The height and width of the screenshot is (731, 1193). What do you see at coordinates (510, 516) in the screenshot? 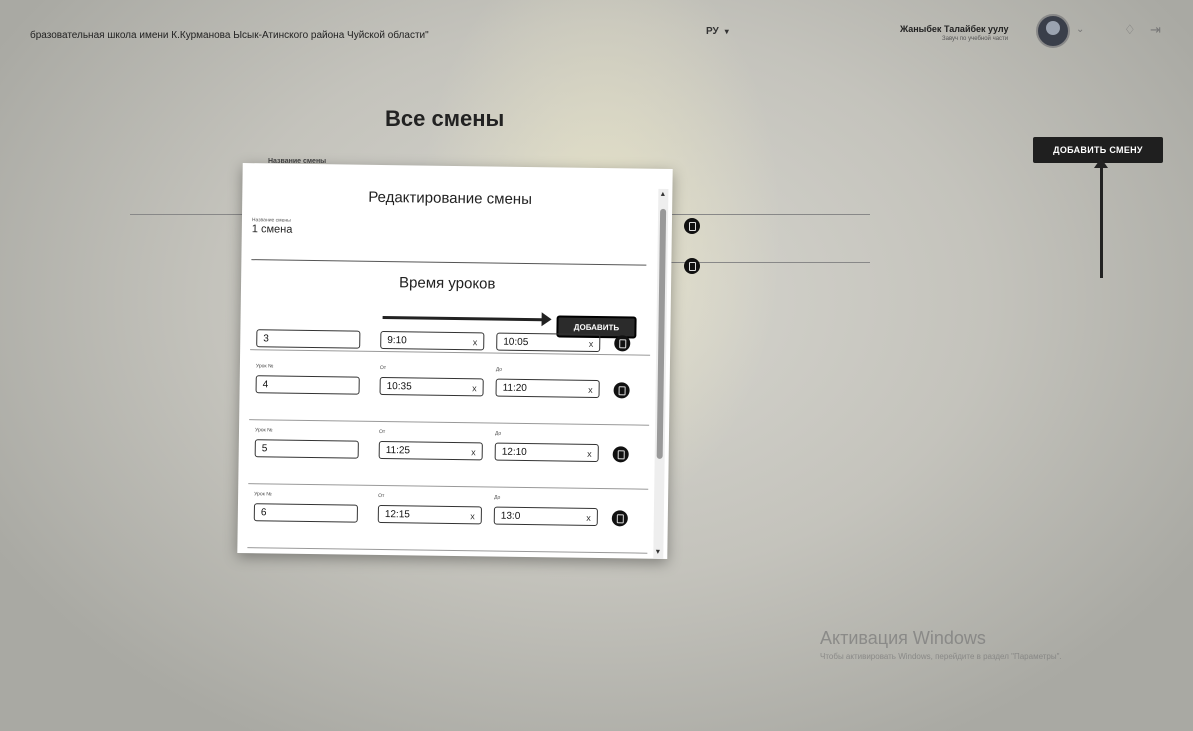
I see `to-value: 13:0` at bounding box center [510, 516].